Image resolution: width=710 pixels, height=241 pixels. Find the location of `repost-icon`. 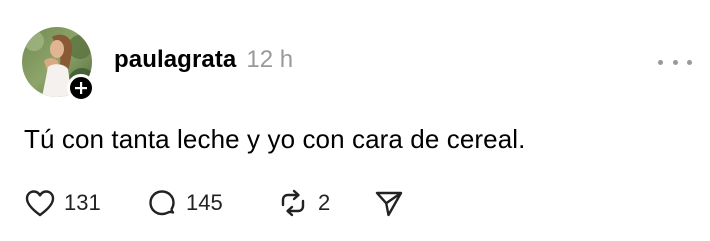

repost-icon is located at coordinates (293, 203).